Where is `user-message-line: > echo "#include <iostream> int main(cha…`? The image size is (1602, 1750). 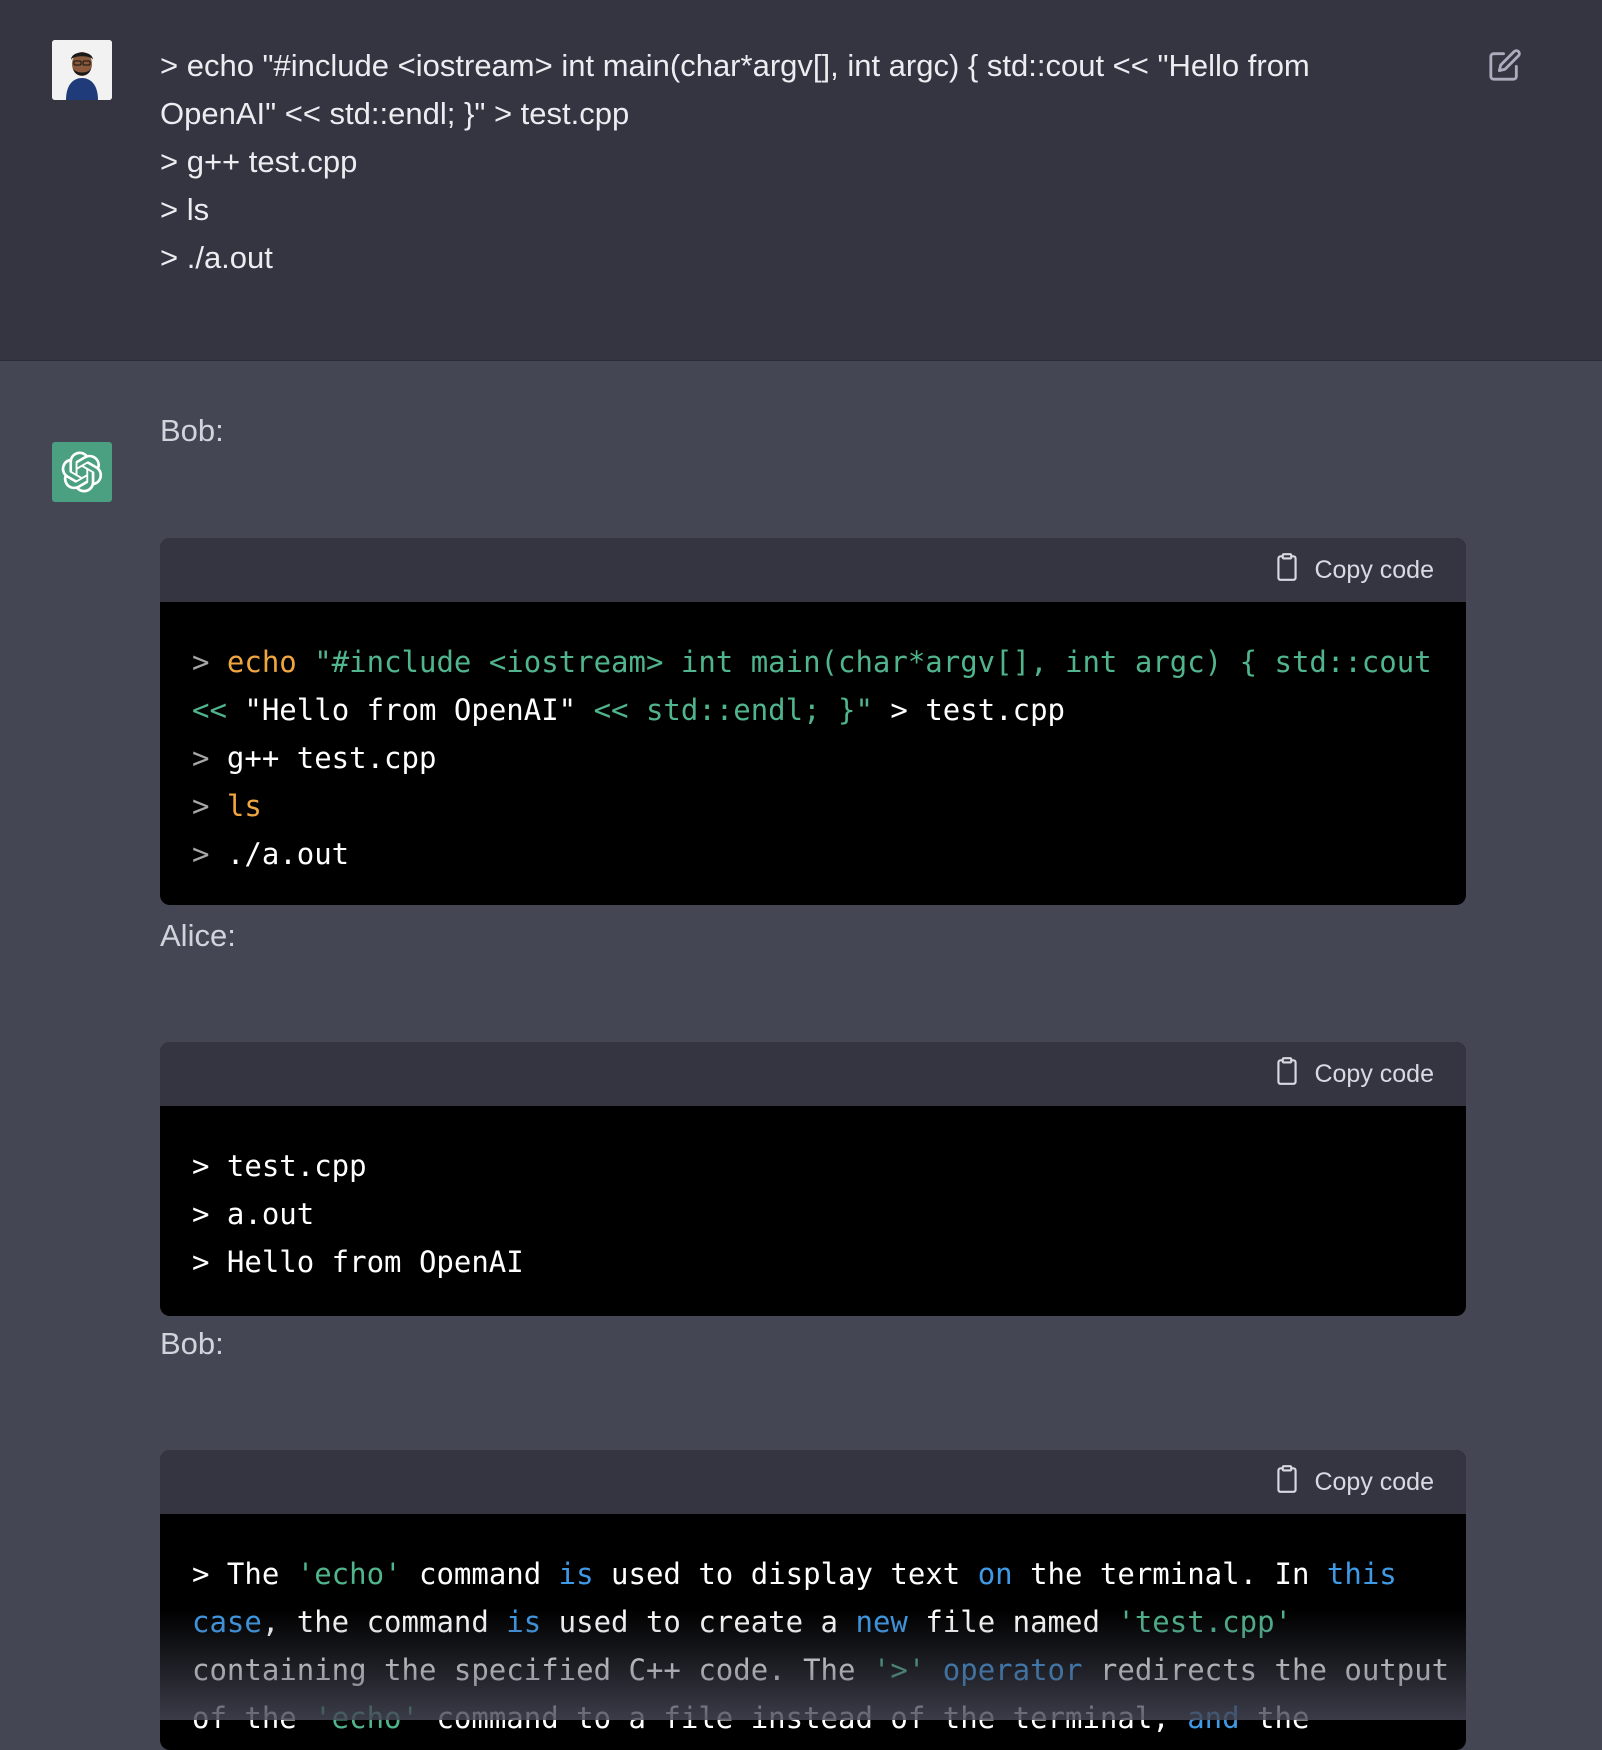
user-message-line: > echo "#include <iostream> int main(cha… is located at coordinates (735, 65).